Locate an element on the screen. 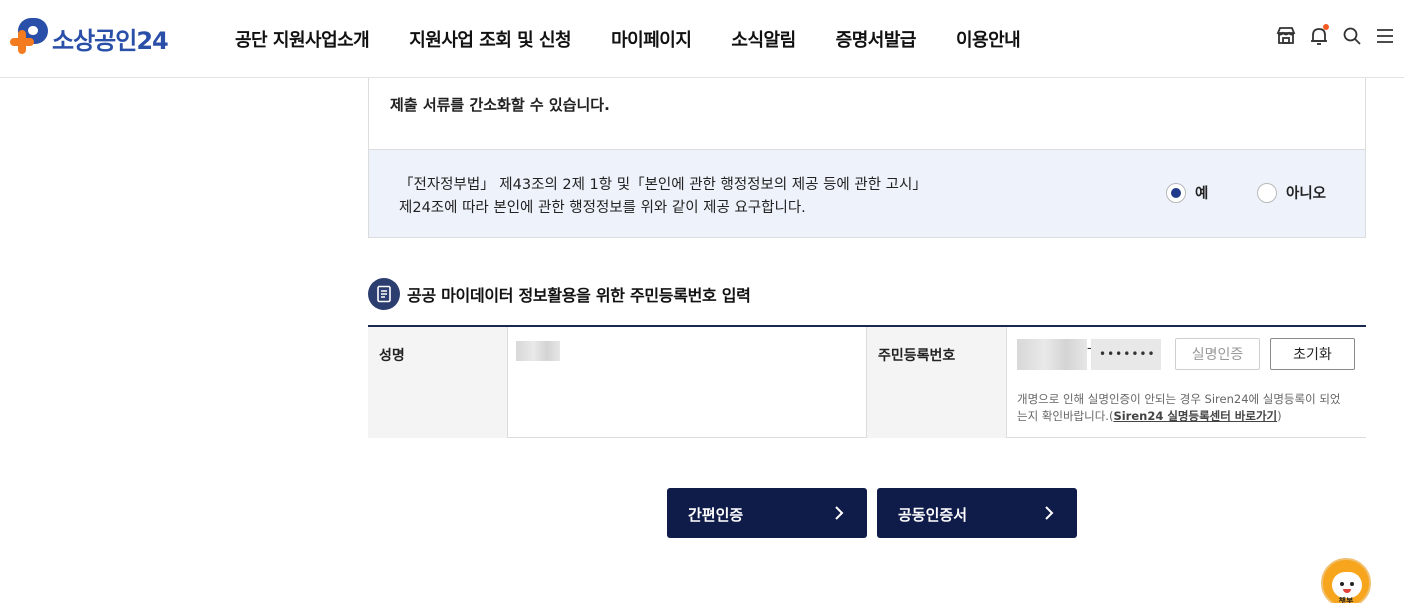 This screenshot has width=1404, height=603. store-icon is located at coordinates (1286, 36).